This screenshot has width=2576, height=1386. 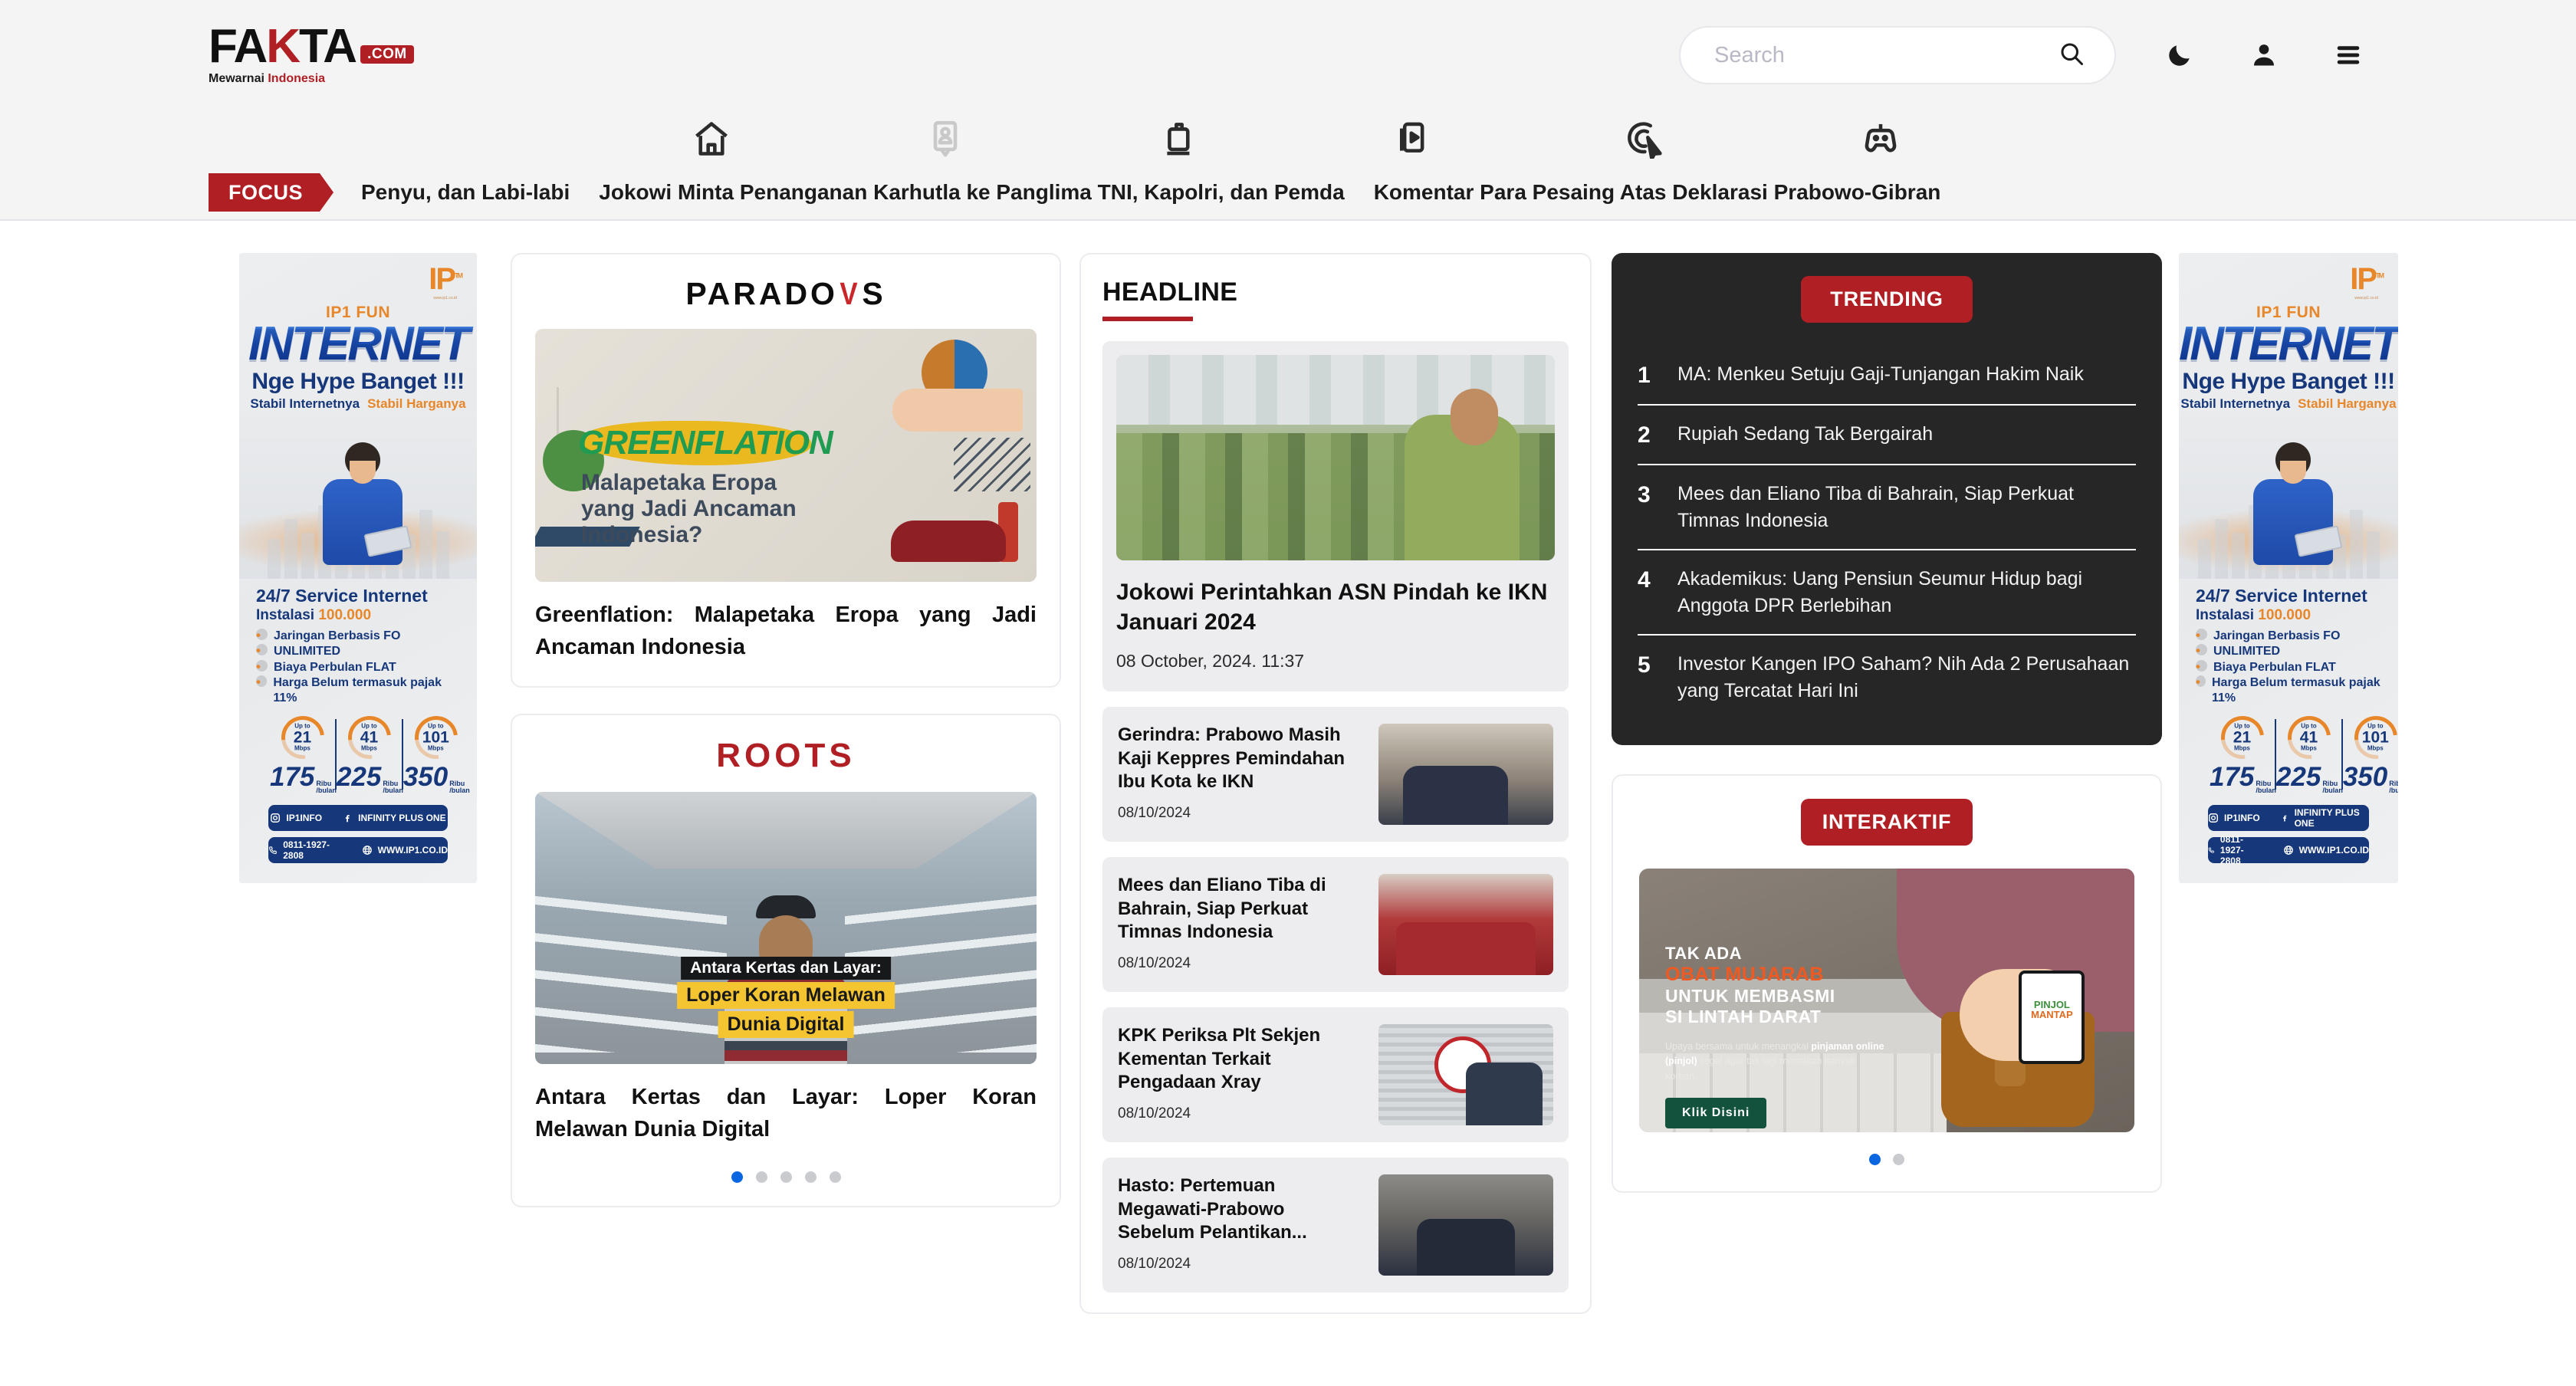 I want to click on interaktif-line3: UNTUK MEMBASMI, so click(x=1750, y=996).